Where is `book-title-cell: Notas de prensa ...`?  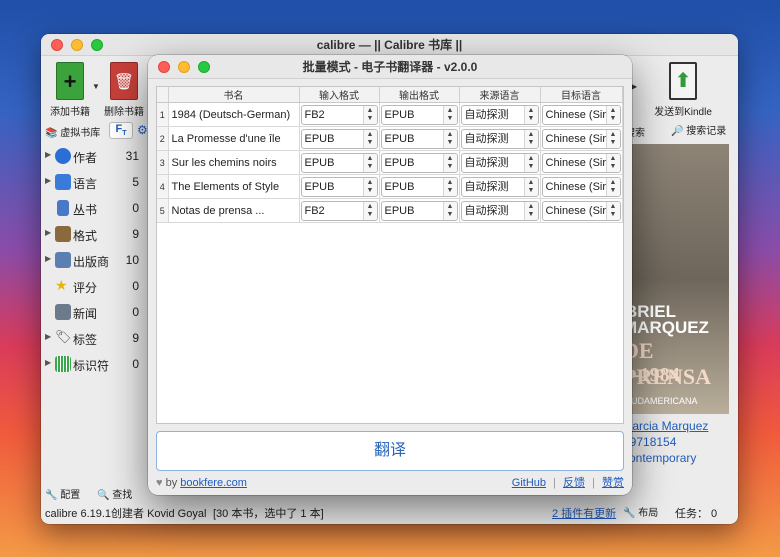 book-title-cell: Notas de prensa ... is located at coordinates (234, 210).